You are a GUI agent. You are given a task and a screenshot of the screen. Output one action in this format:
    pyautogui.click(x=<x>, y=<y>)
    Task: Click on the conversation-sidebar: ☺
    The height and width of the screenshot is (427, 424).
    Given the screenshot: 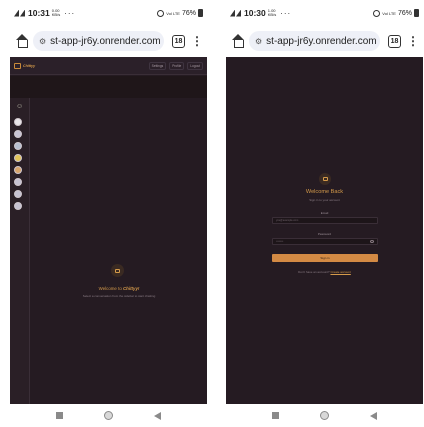 What is the action you would take?
    pyautogui.click(x=20, y=251)
    